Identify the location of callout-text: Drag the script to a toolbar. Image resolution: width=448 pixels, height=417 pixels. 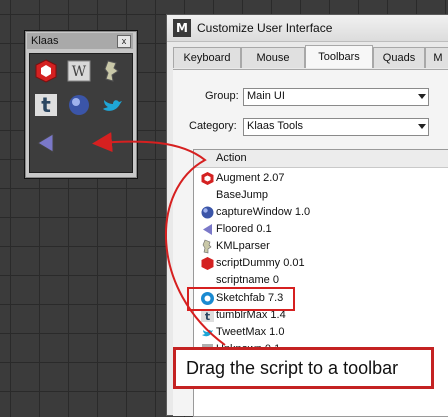
(292, 368).